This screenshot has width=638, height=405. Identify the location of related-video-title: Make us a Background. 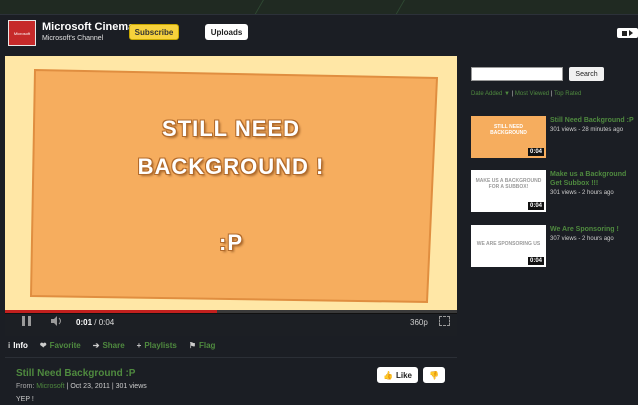
(588, 174).